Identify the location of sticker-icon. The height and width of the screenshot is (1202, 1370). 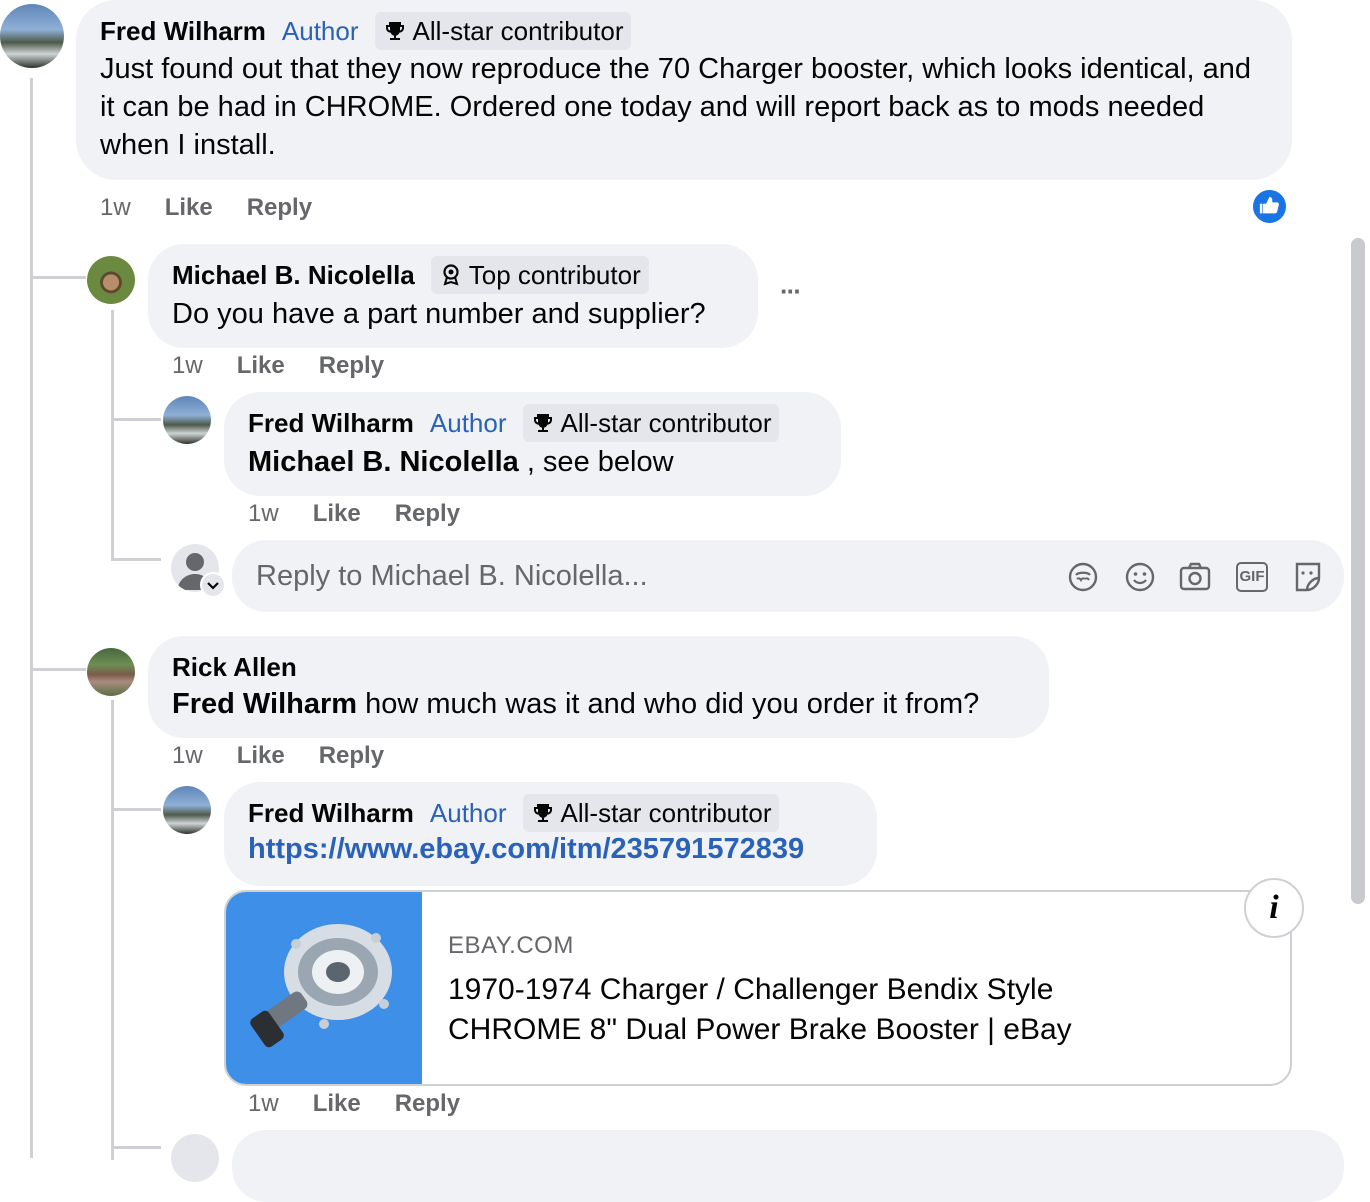
(1308, 577).